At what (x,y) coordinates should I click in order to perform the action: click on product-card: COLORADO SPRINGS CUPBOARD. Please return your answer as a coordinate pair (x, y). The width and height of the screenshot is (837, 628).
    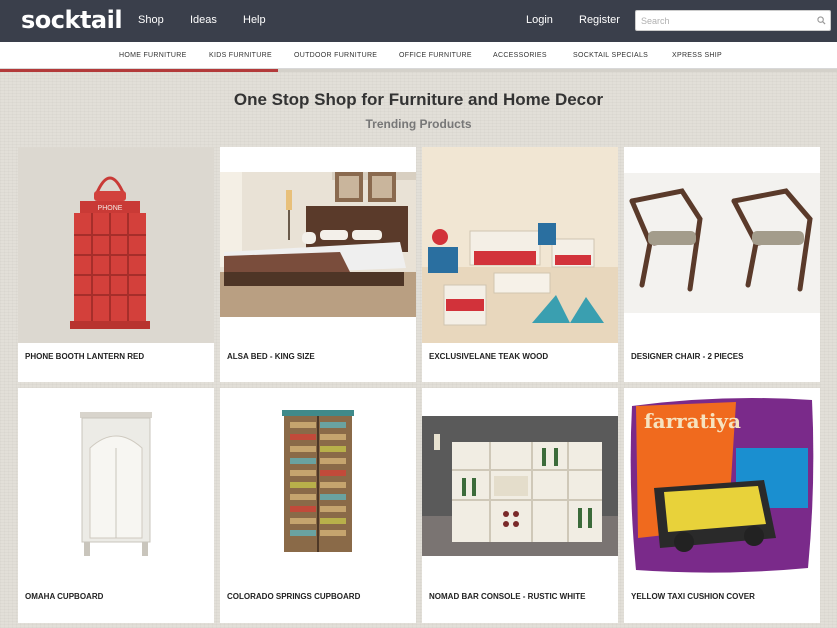
    Looking at the image, I should click on (318, 505).